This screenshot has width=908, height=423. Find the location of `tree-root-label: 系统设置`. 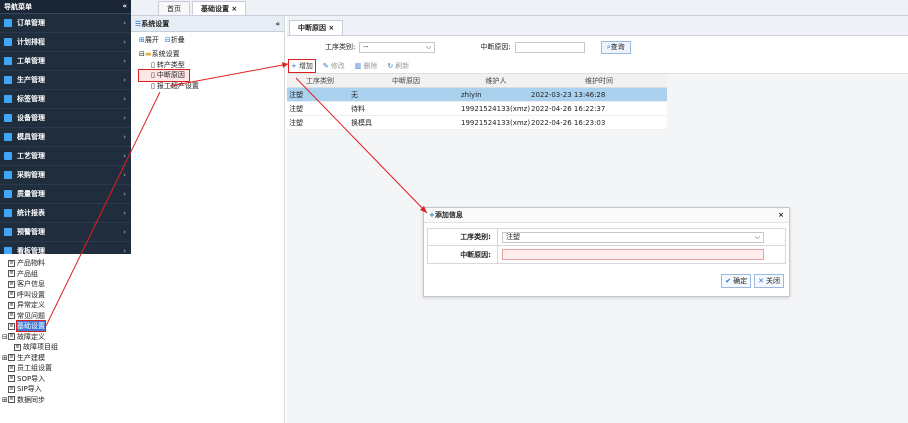

tree-root-label: 系统设置 is located at coordinates (165, 54).